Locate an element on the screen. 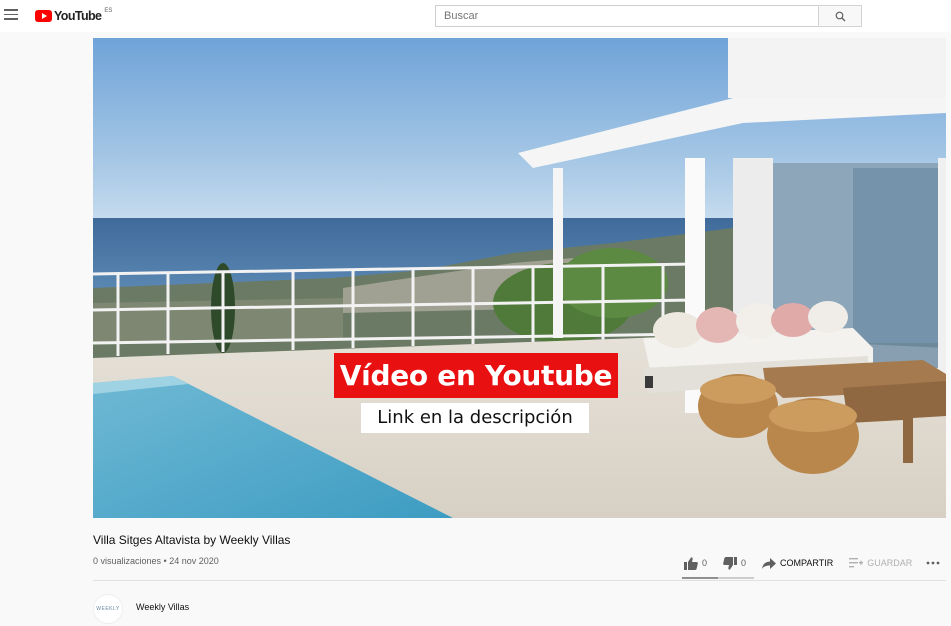 The width and height of the screenshot is (951, 626). channel-name: Weekly Villas is located at coordinates (162, 607).